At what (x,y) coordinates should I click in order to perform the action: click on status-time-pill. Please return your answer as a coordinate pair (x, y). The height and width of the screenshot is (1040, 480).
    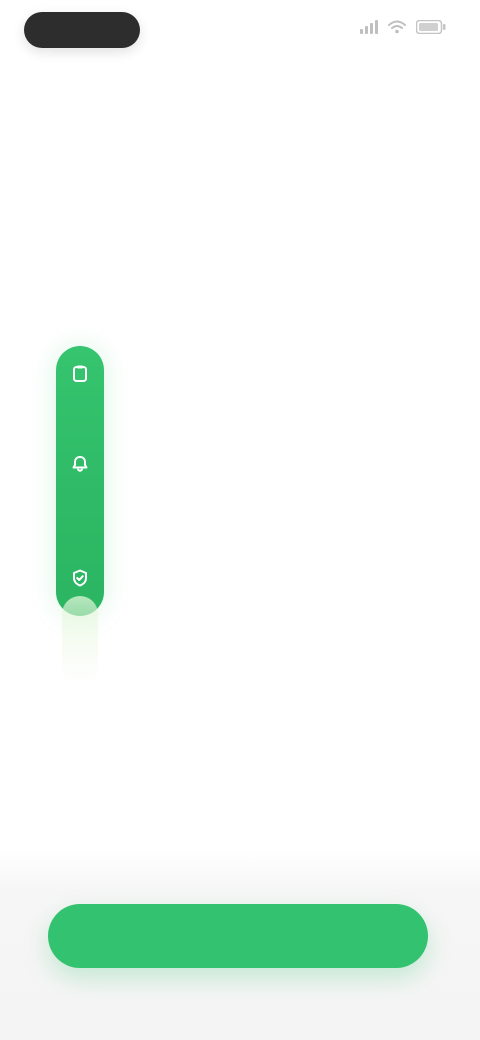
    Looking at the image, I should click on (82, 30).